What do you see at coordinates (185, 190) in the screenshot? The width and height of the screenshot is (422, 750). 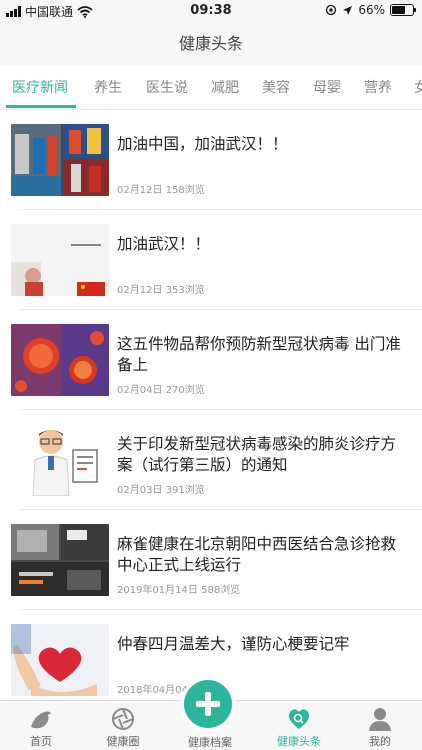 I see `news-views: 158浏览` at bounding box center [185, 190].